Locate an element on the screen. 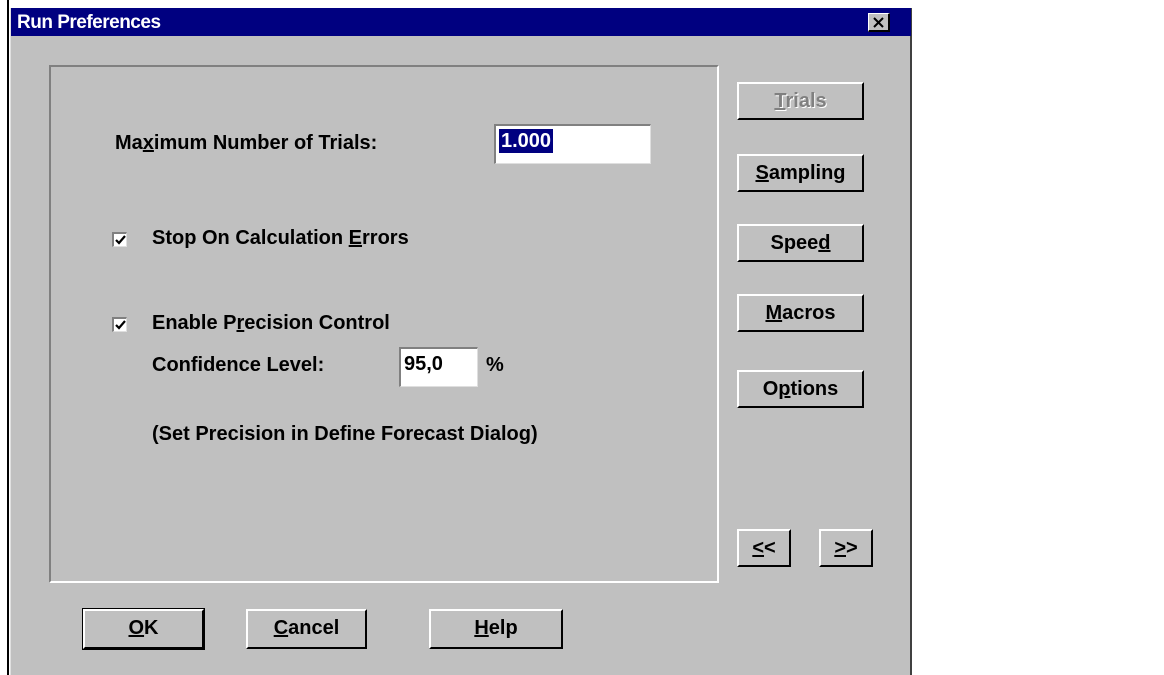 The width and height of the screenshot is (1164, 675). title-bar: Run Preferences is located at coordinates (461, 22).